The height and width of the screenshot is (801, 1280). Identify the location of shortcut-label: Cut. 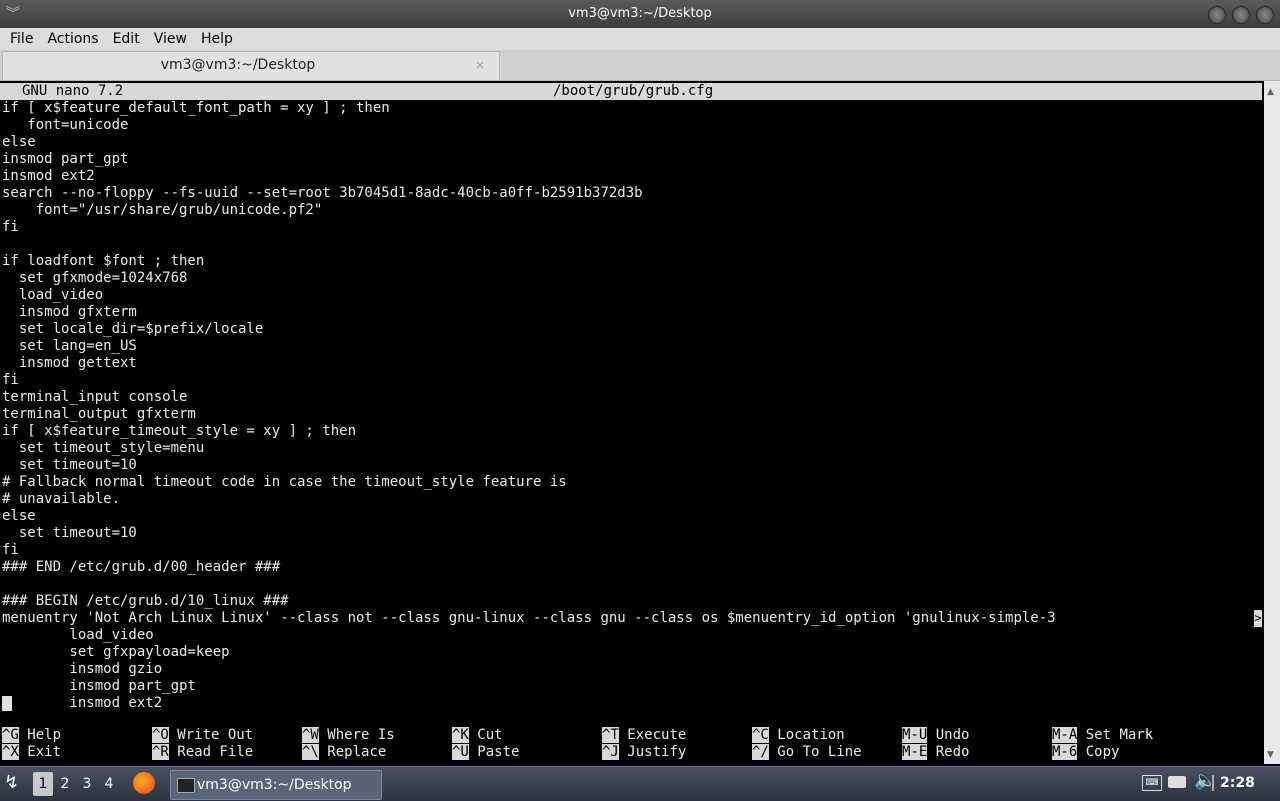
(490, 735).